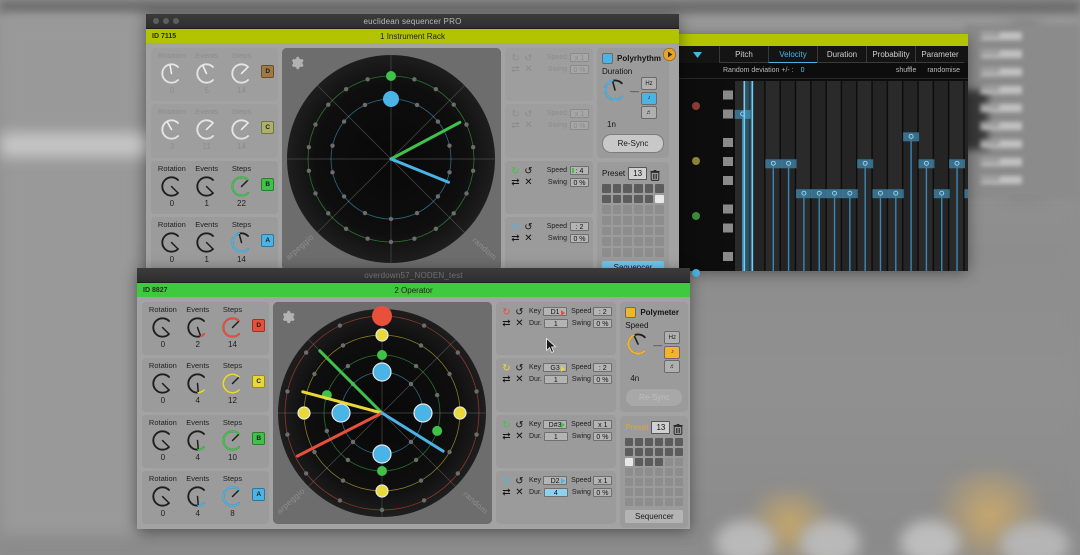  Describe the element at coordinates (792, 54) in the screenshot. I see `tab-velocity: Velocity` at that location.